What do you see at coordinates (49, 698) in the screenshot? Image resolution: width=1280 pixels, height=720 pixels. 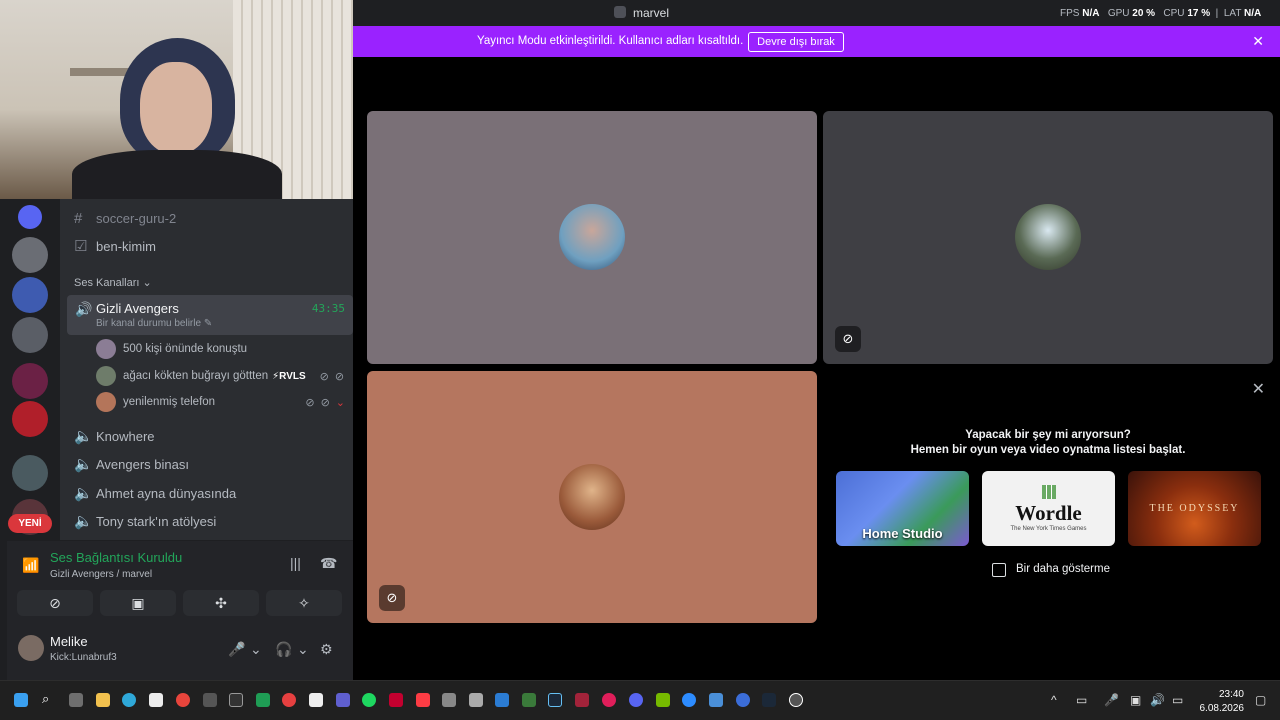 I see `search-icon: ⌕` at bounding box center [49, 698].